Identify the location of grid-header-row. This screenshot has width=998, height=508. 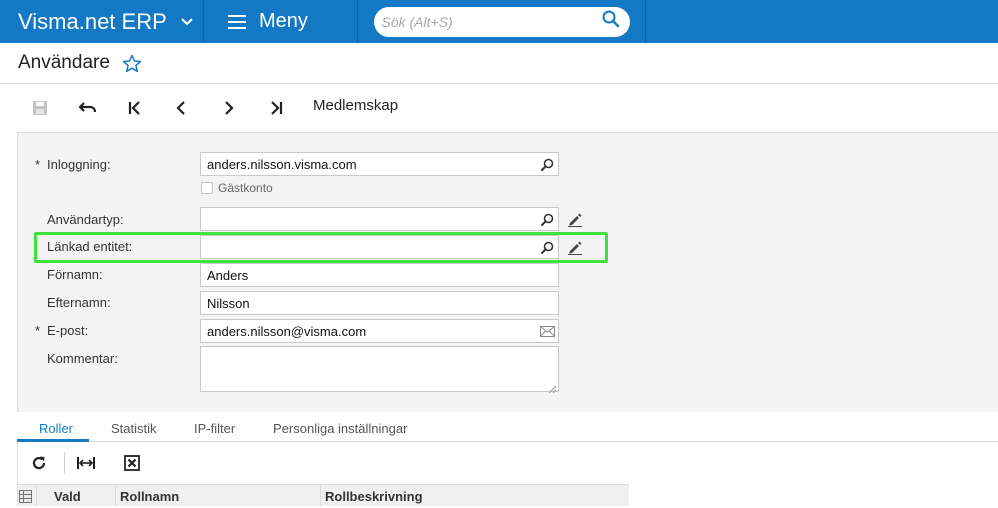
(323, 495).